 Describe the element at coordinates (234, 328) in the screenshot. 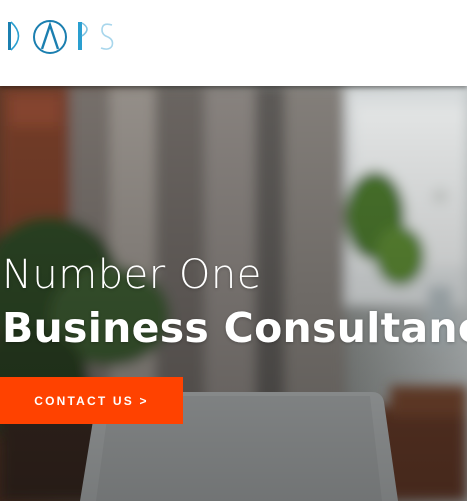

I see `hero-headline-line2: Business Consultancy` at that location.